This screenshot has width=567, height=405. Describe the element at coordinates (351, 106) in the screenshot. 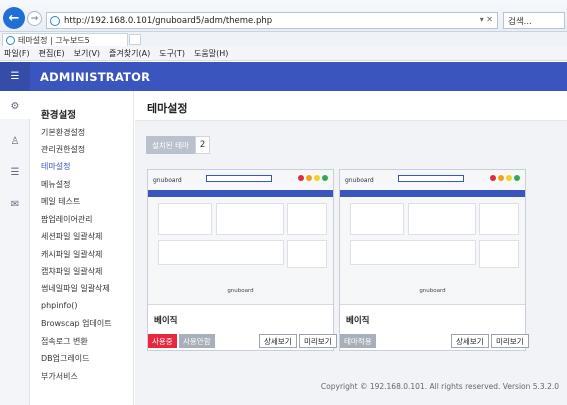

I see `page-title-bar: 테마설정` at that location.